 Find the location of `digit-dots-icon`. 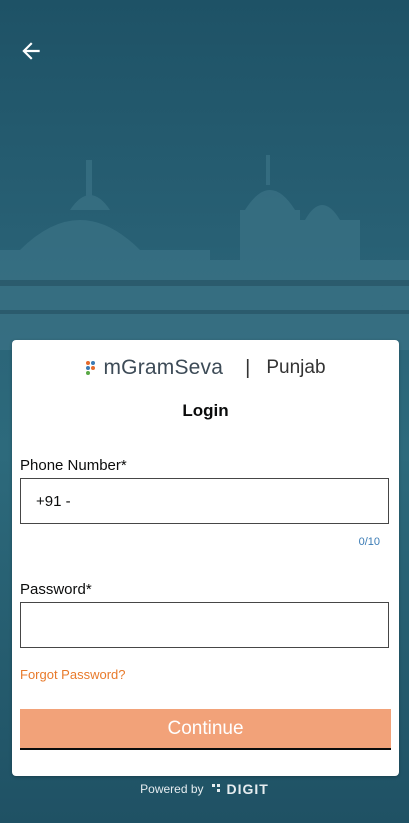

digit-dots-icon is located at coordinates (215, 788).